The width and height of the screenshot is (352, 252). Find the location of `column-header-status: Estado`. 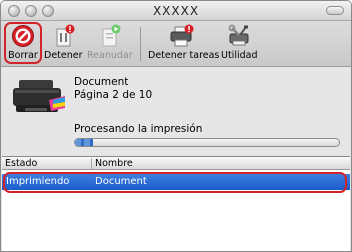

column-header-status: Estado is located at coordinates (21, 163).